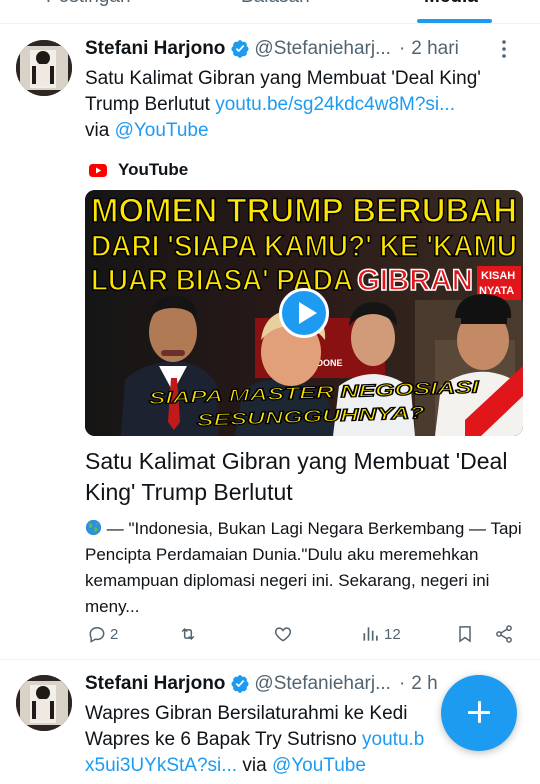  I want to click on reply-button: 2, so click(102, 634).